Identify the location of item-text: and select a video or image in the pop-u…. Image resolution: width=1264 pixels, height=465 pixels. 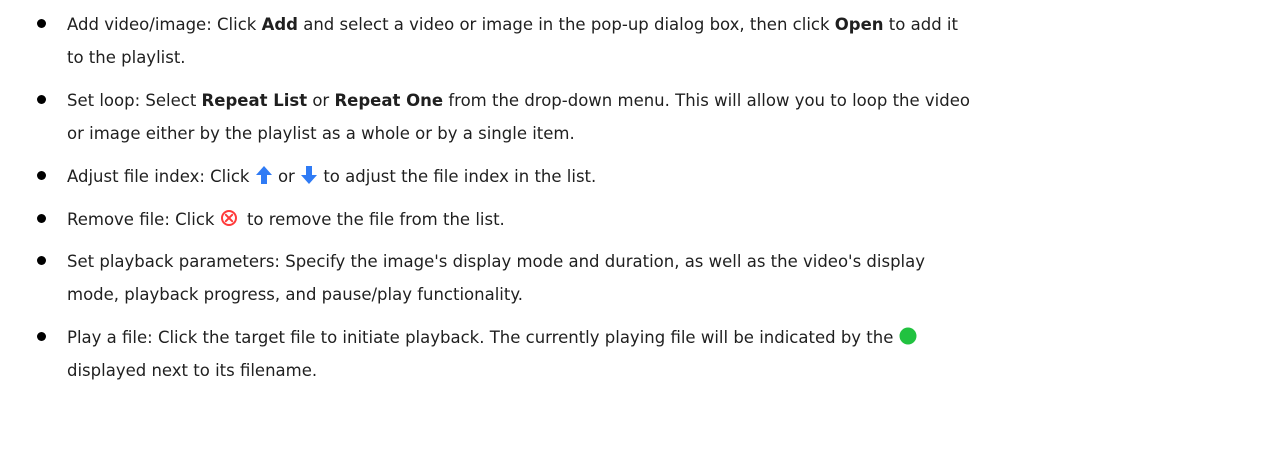
(566, 24).